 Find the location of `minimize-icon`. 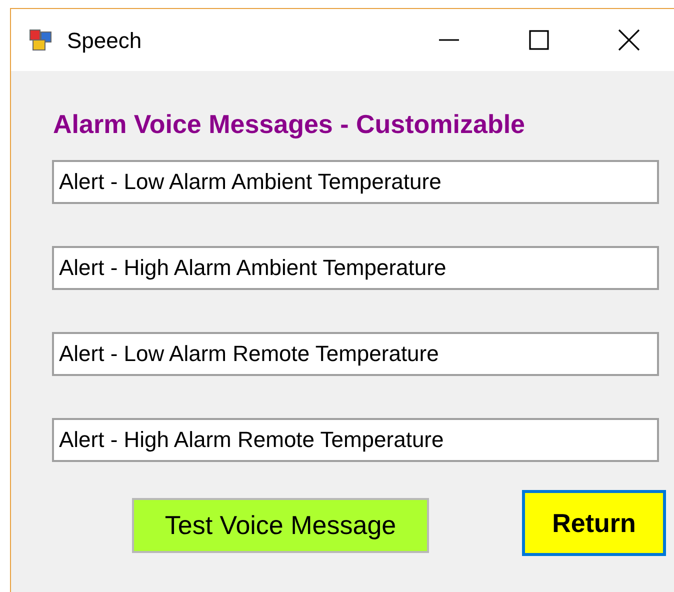

minimize-icon is located at coordinates (449, 40).